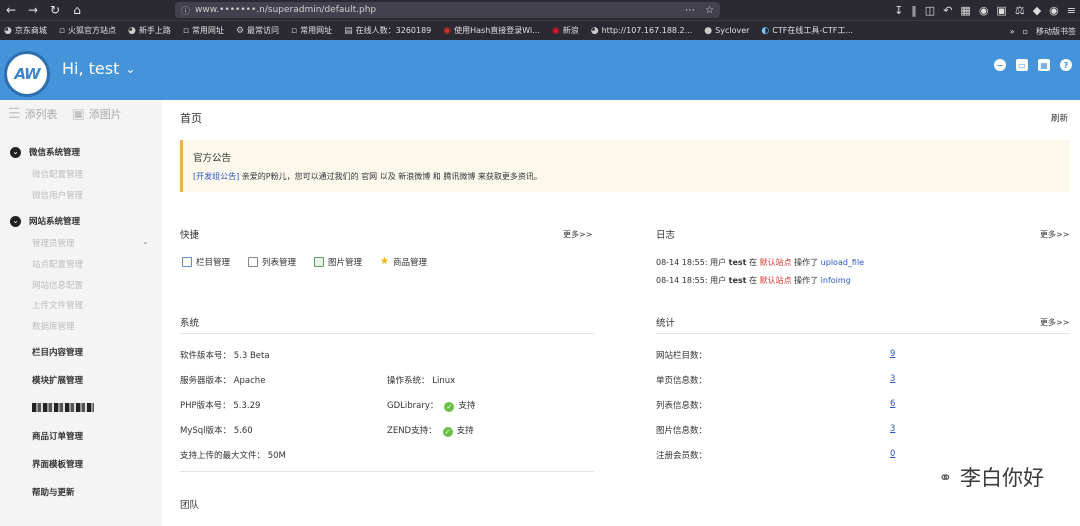 This screenshot has width=1080, height=526. Describe the element at coordinates (892, 354) in the screenshot. I see `stat-value-link: 9` at that location.